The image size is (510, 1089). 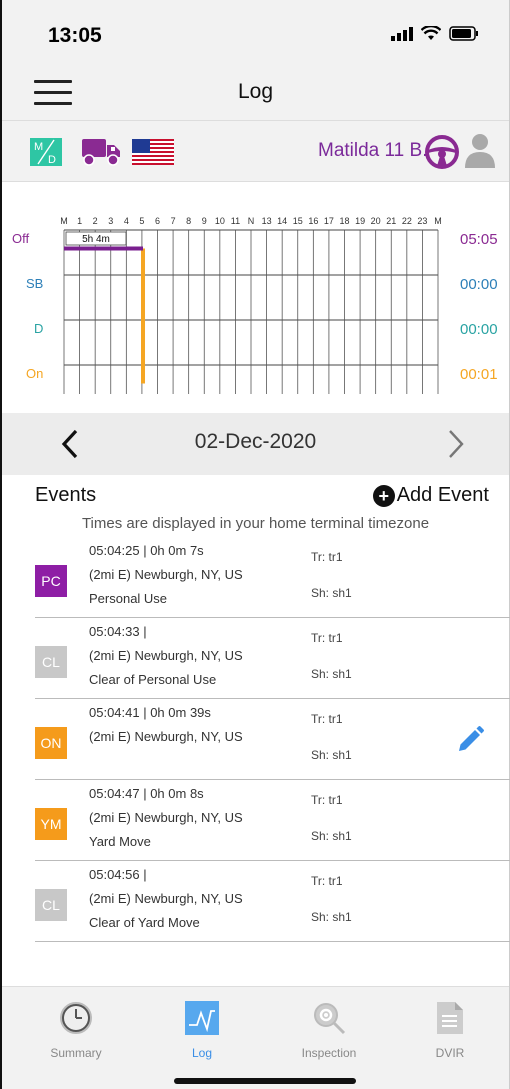 What do you see at coordinates (66, 495) in the screenshot?
I see `events-heading: Events` at bounding box center [66, 495].